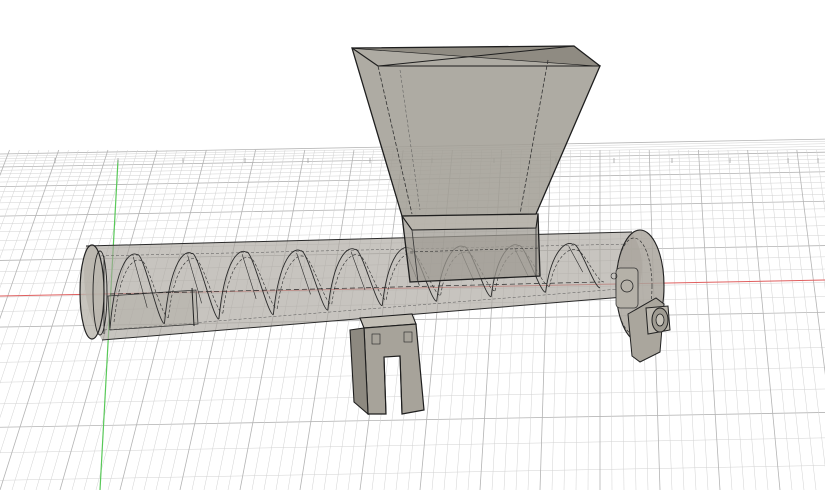 This screenshot has height=490, width=825. What do you see at coordinates (471, 248) in the screenshot?
I see `hopper-throat` at bounding box center [471, 248].